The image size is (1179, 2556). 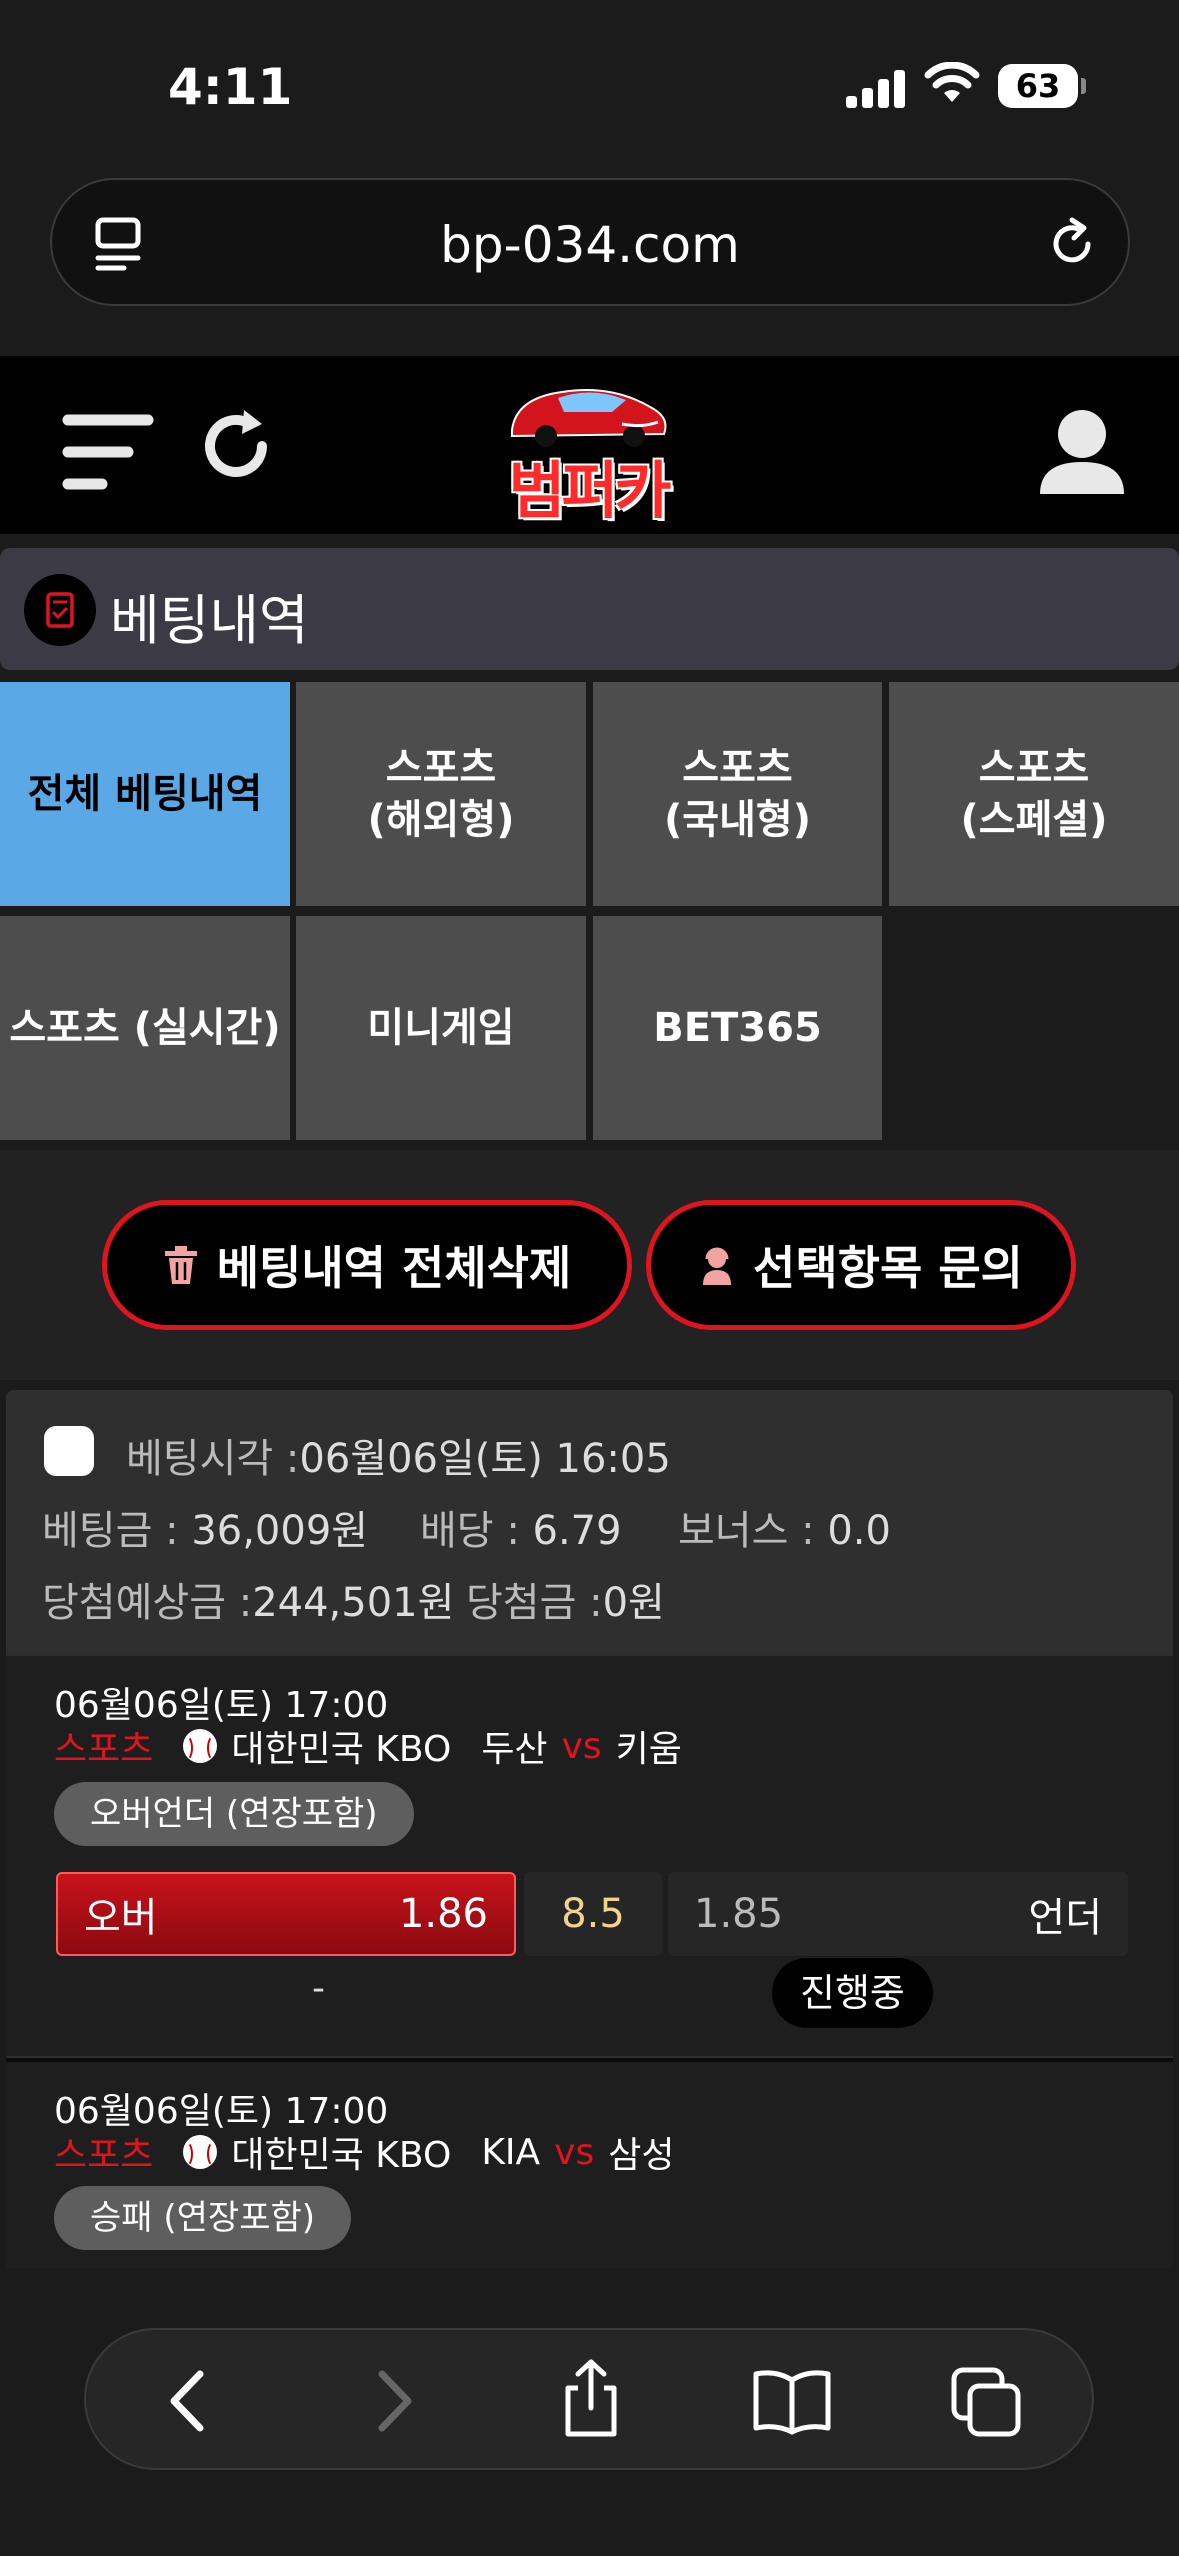 What do you see at coordinates (593, 1914) in the screenshot?
I see `handicap-line: 8.5` at bounding box center [593, 1914].